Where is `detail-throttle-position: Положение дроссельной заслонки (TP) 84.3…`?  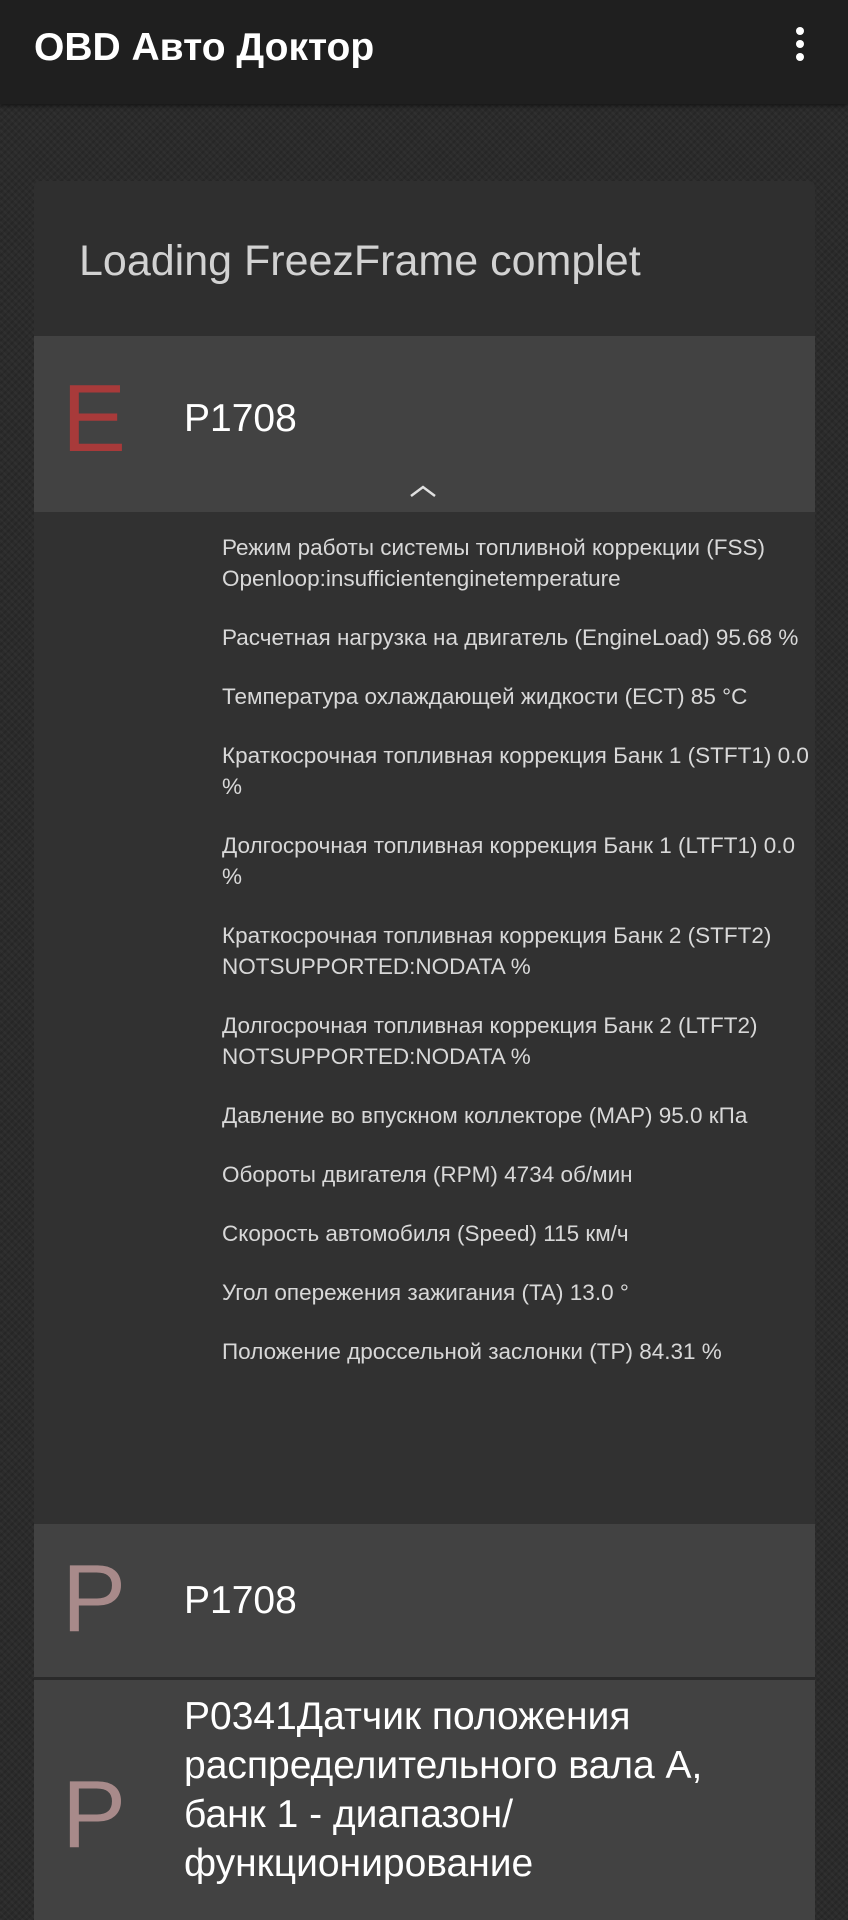 detail-throttle-position: Положение дроссельной заслонки (TP) 84.3… is located at coordinates (472, 1351).